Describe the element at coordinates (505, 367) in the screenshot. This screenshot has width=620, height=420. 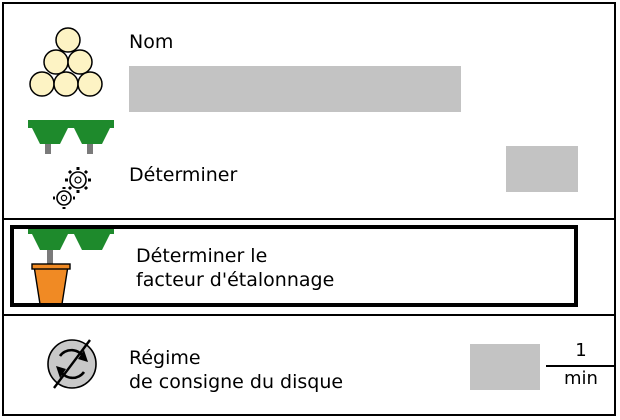
I see `disc-speed-value-field` at that location.